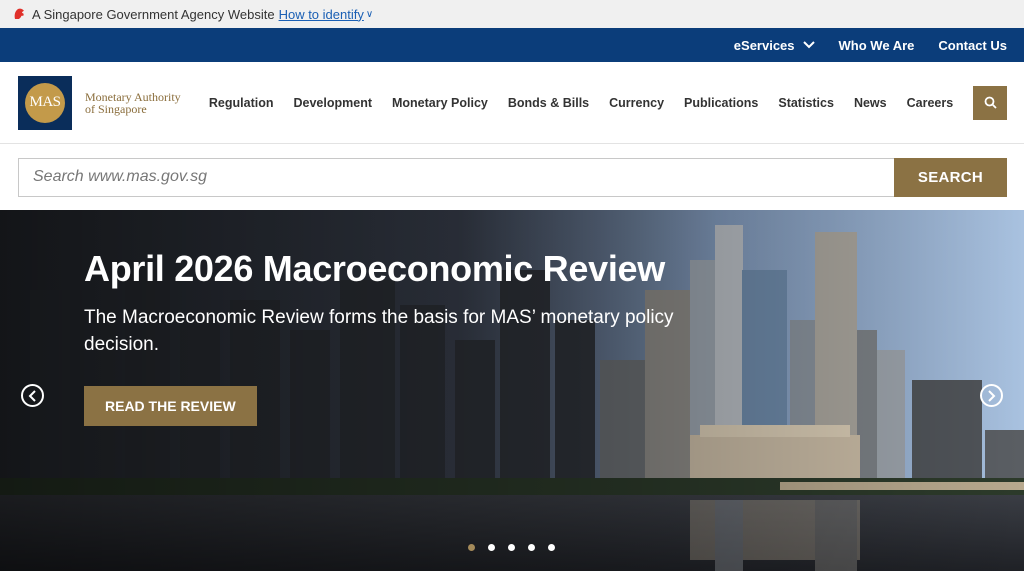 Image resolution: width=1024 pixels, height=571 pixels. I want to click on util-nav-who-we-are: Who We Are, so click(877, 45).